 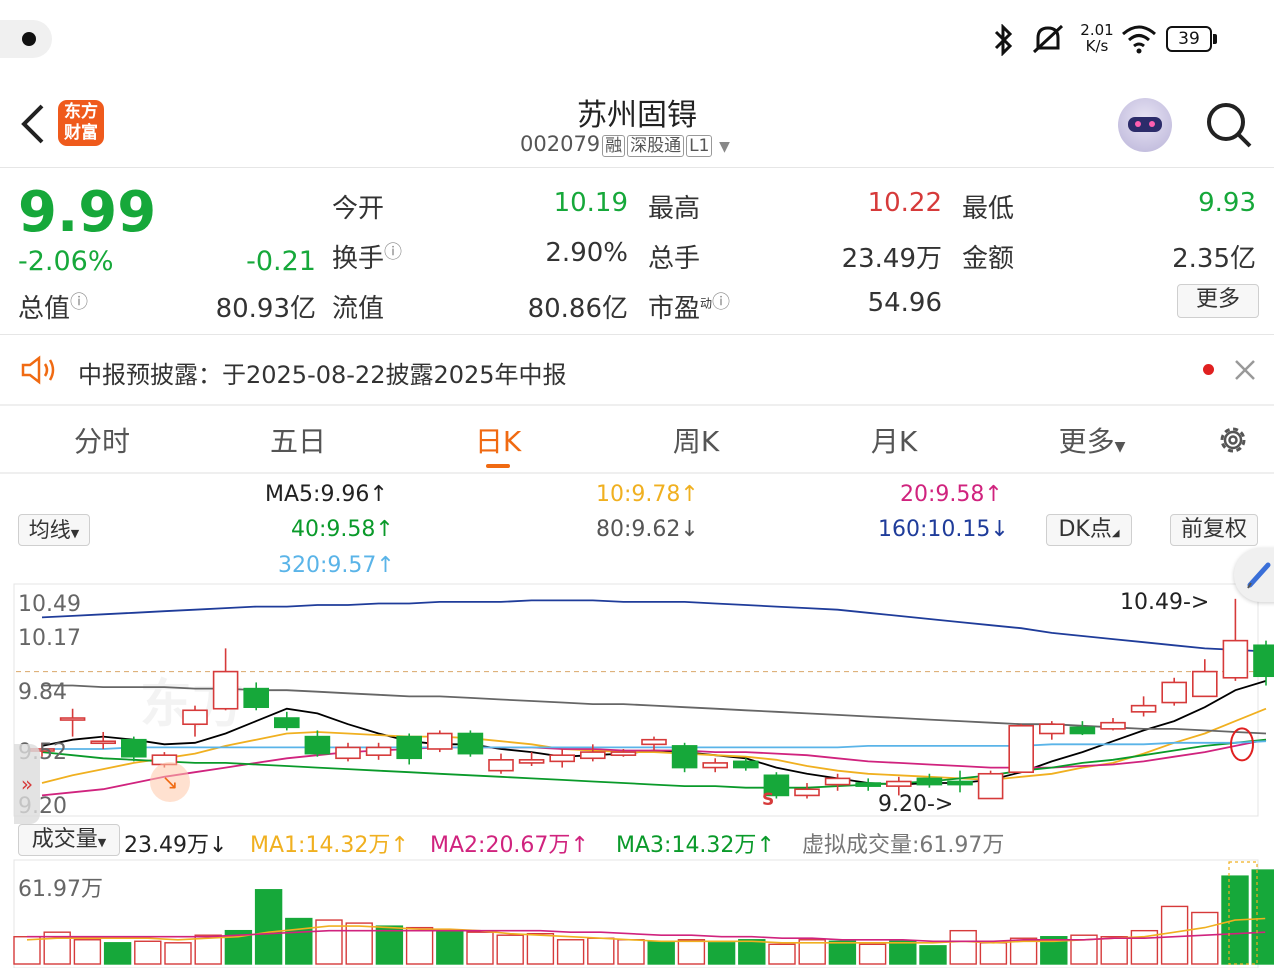 What do you see at coordinates (298, 440) in the screenshot?
I see `tab-five-day: 五日` at bounding box center [298, 440].